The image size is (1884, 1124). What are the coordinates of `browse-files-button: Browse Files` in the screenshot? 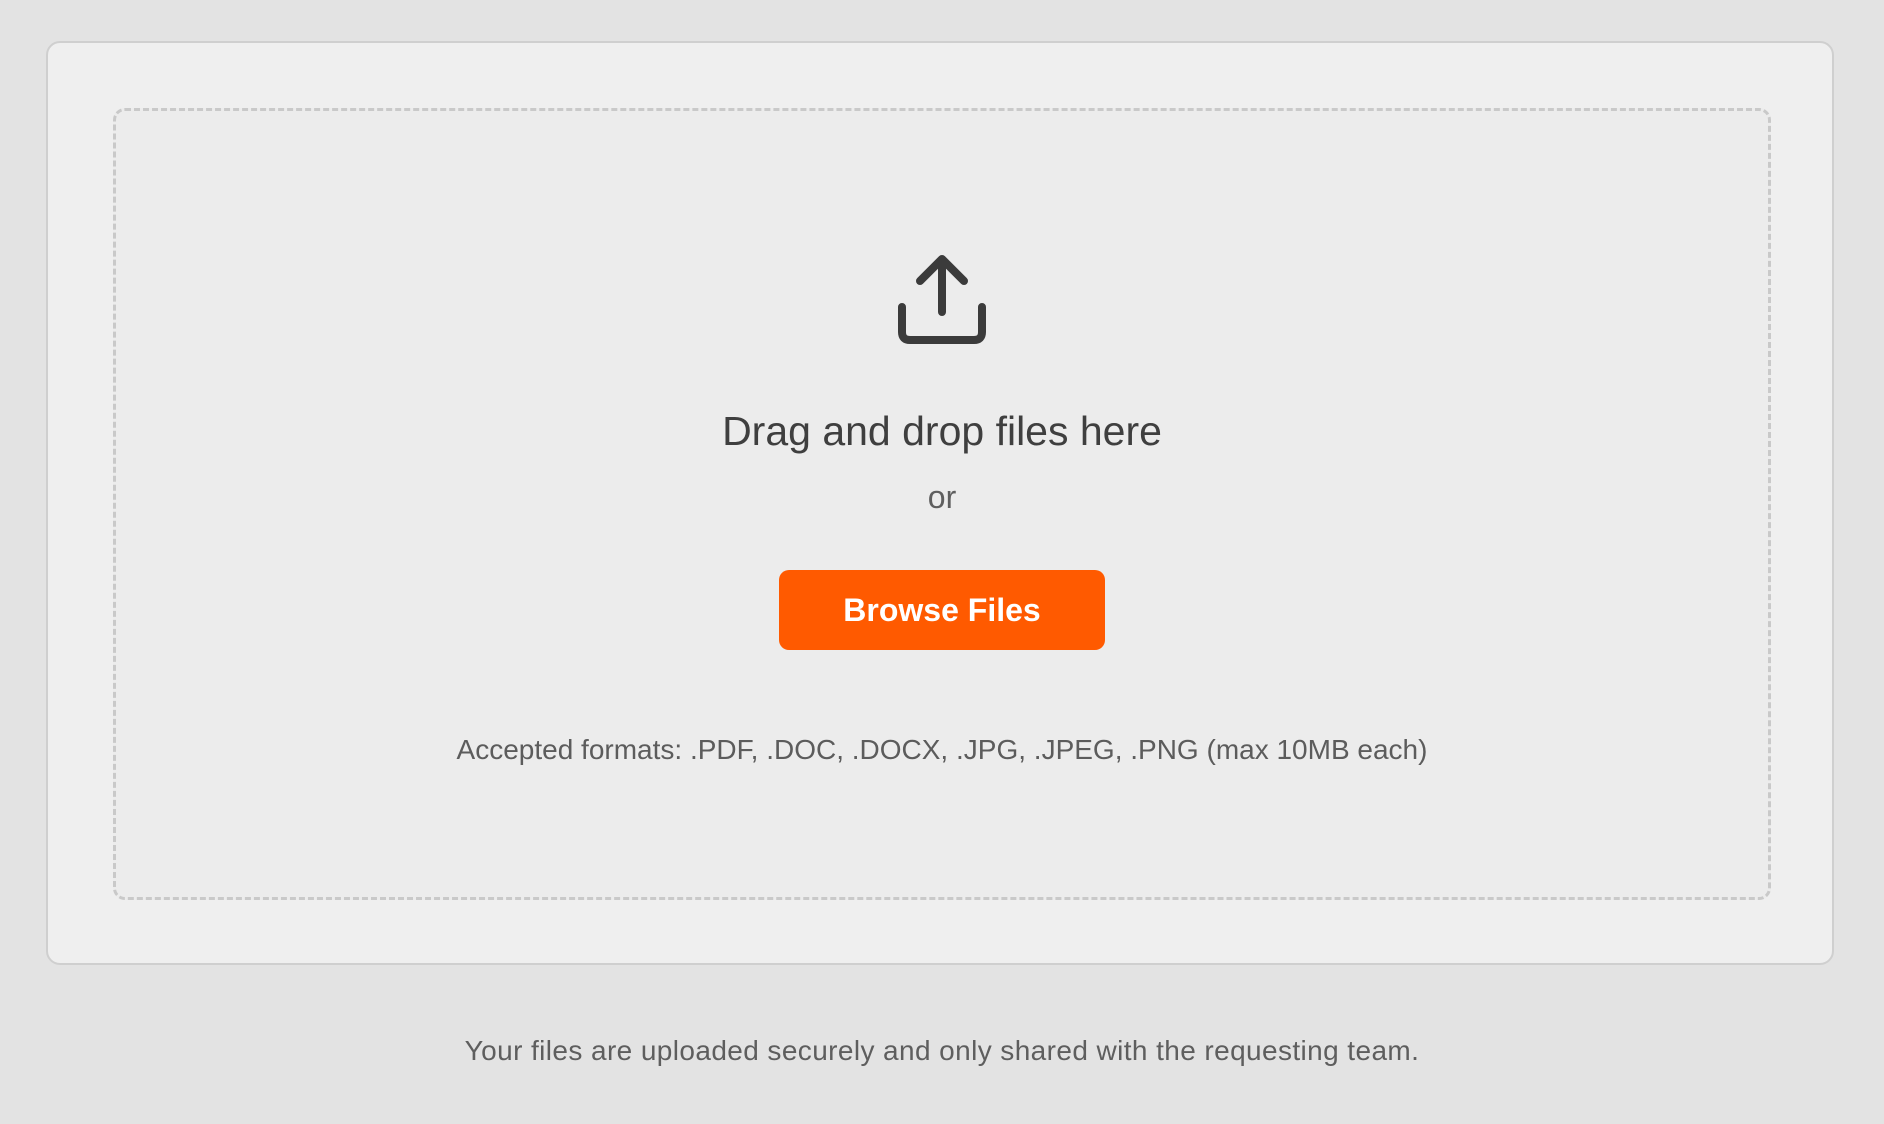 It's located at (942, 610).